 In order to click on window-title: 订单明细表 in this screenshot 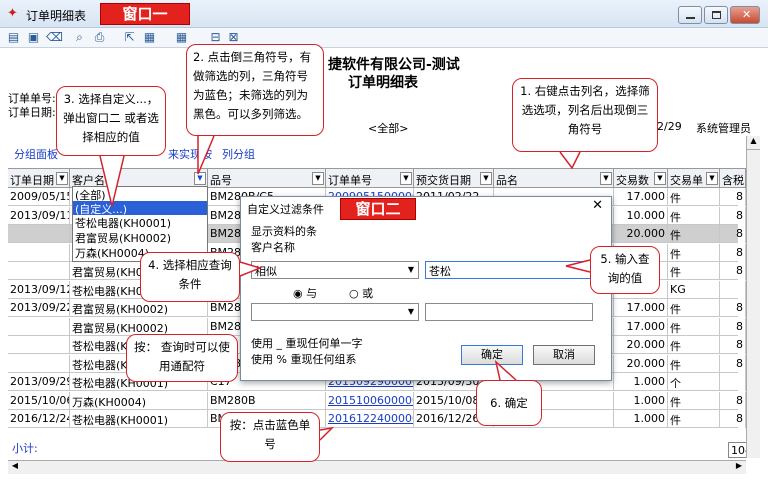, I will do `click(56, 16)`.